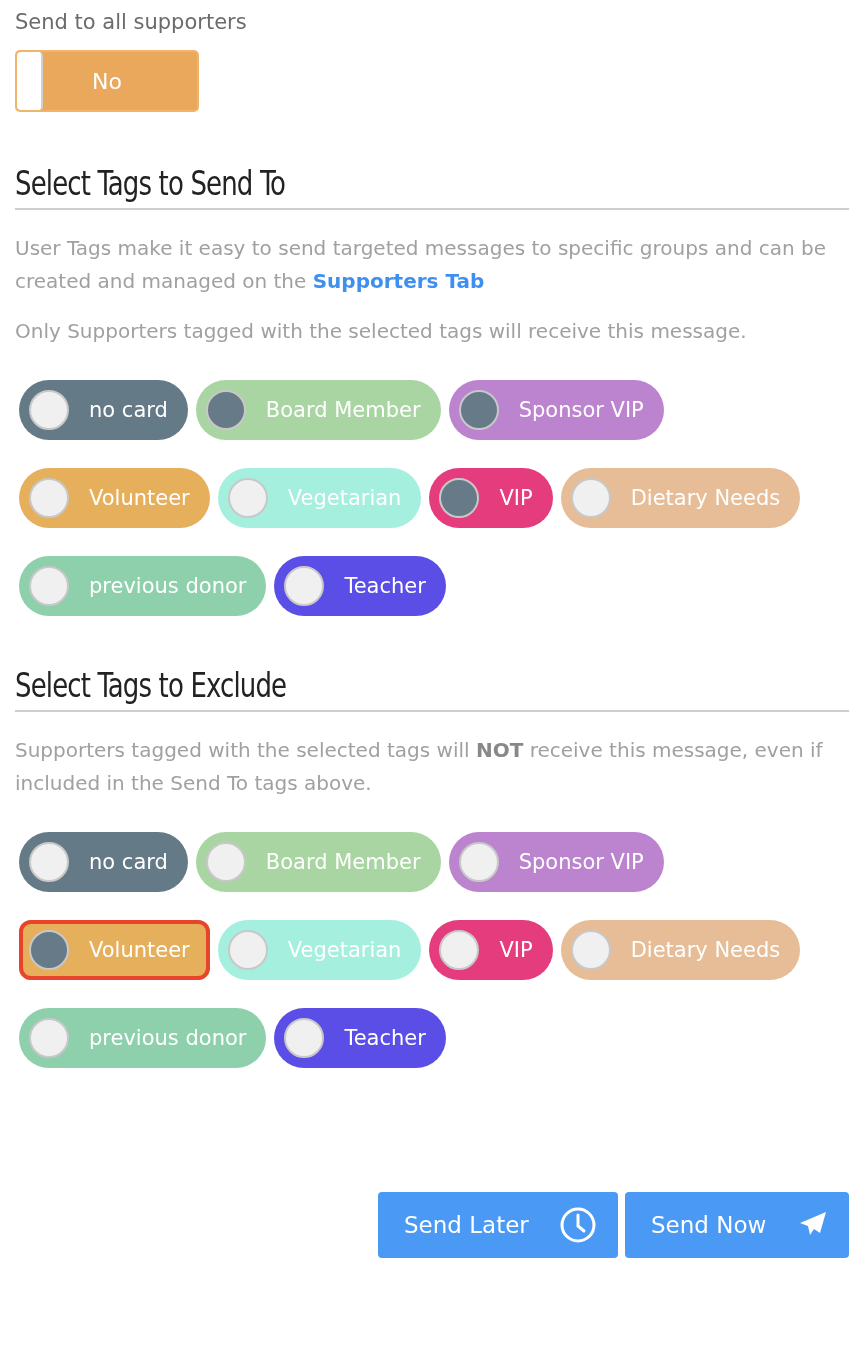  Describe the element at coordinates (151, 685) in the screenshot. I see `section-heading: Select Tags to Exclude` at that location.